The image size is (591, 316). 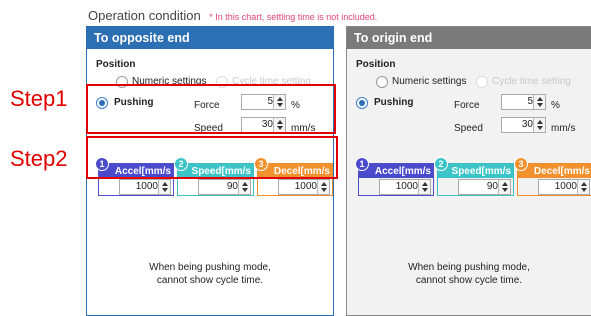 I want to click on speed-label: Speed, so click(x=468, y=128).